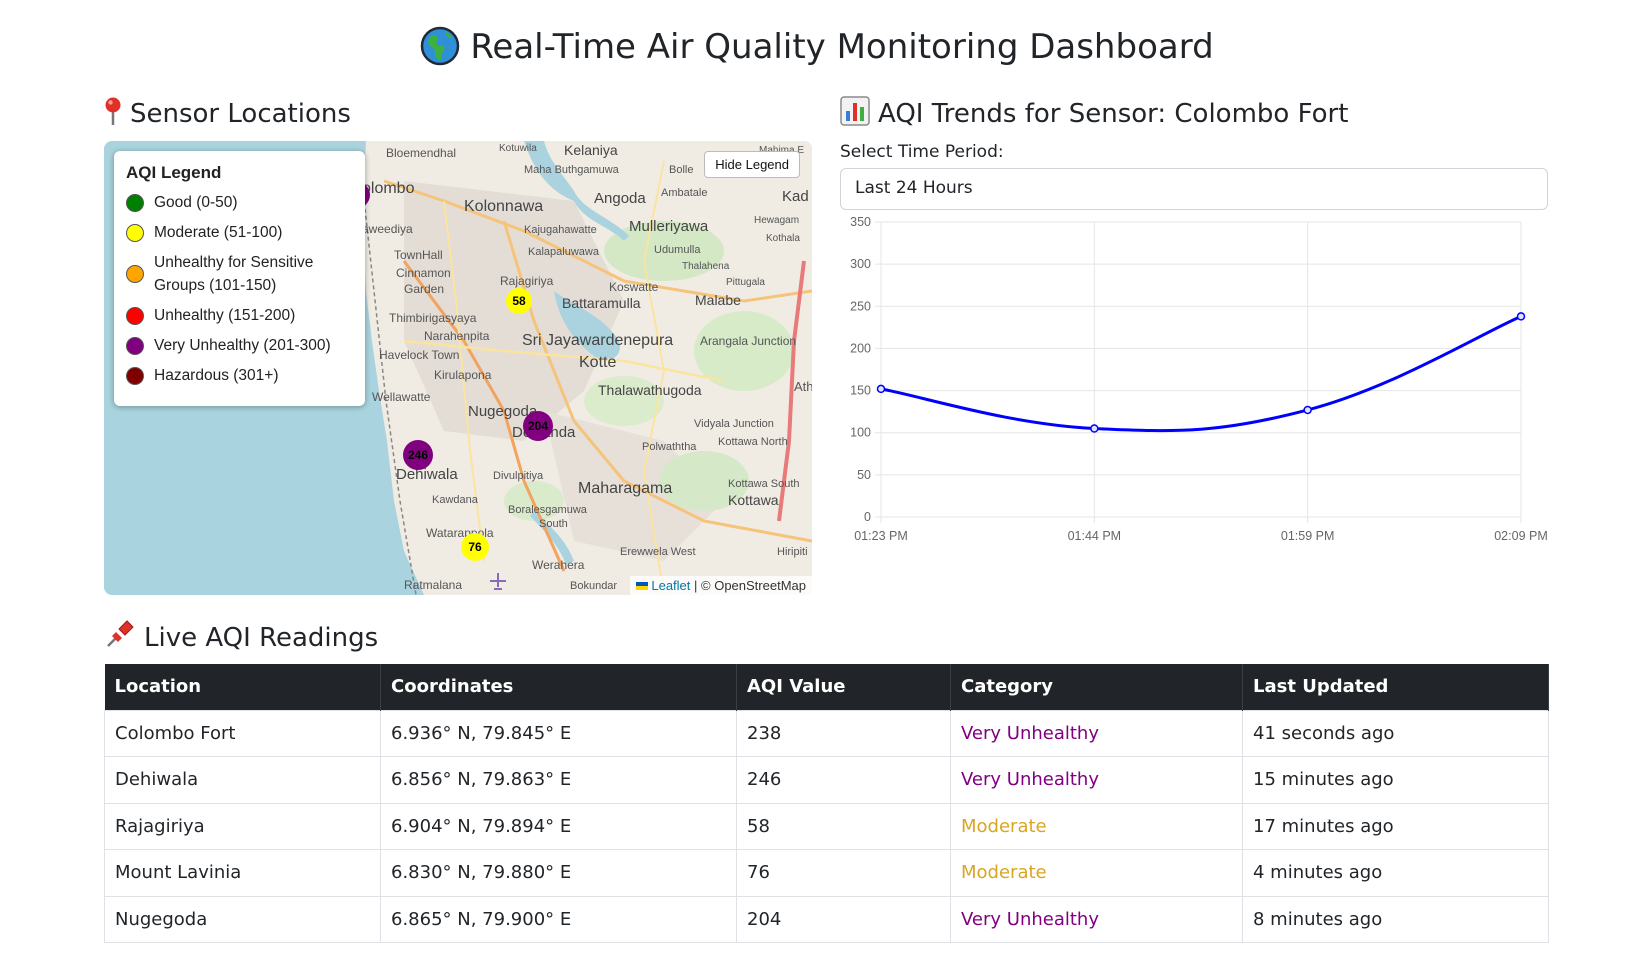  I want to click on cell-aqi: 246, so click(843, 780).